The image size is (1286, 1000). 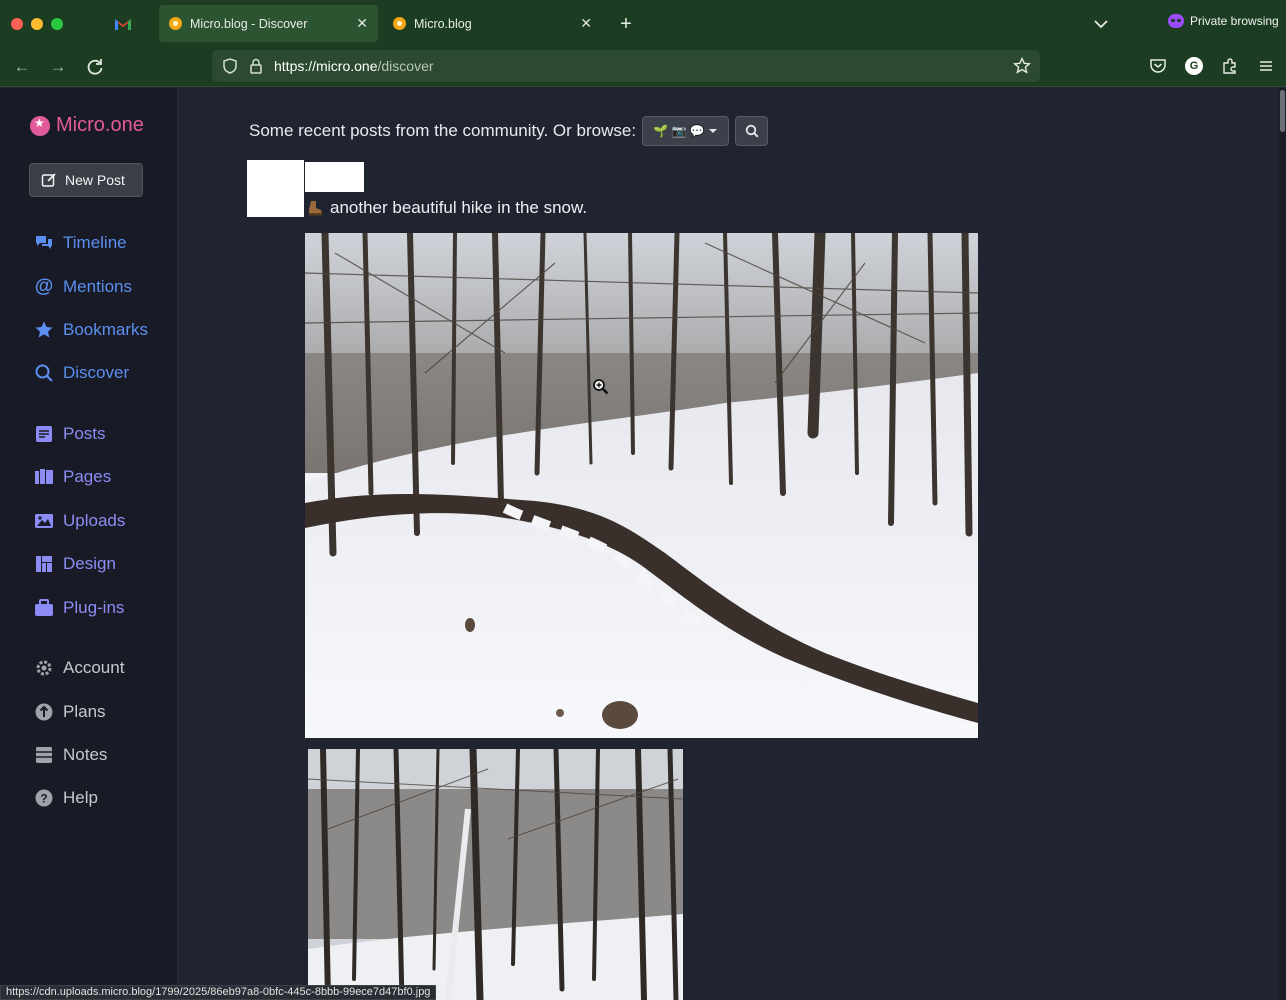 What do you see at coordinates (1282, 111) in the screenshot?
I see `page-scrollbar-thumb` at bounding box center [1282, 111].